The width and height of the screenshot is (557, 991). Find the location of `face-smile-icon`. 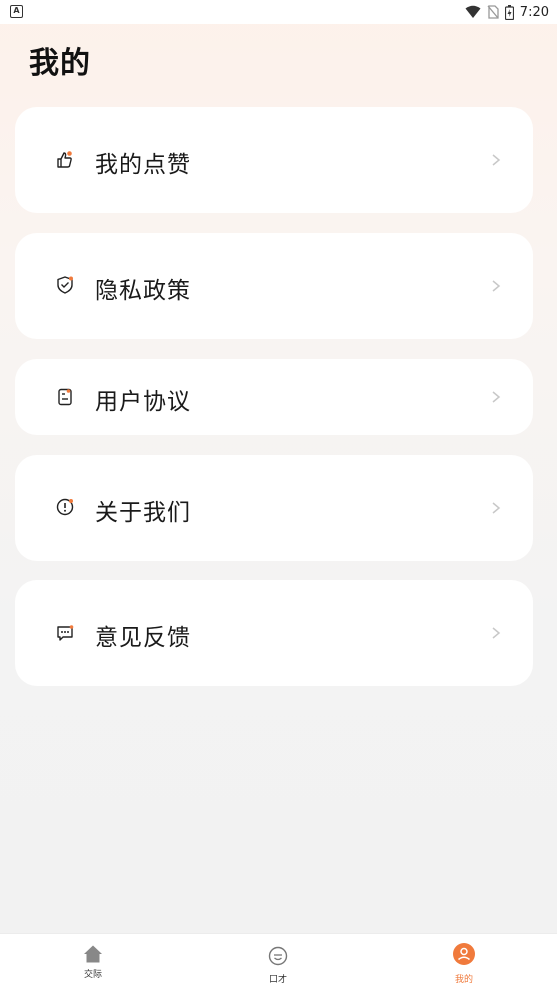

face-smile-icon is located at coordinates (278, 956).